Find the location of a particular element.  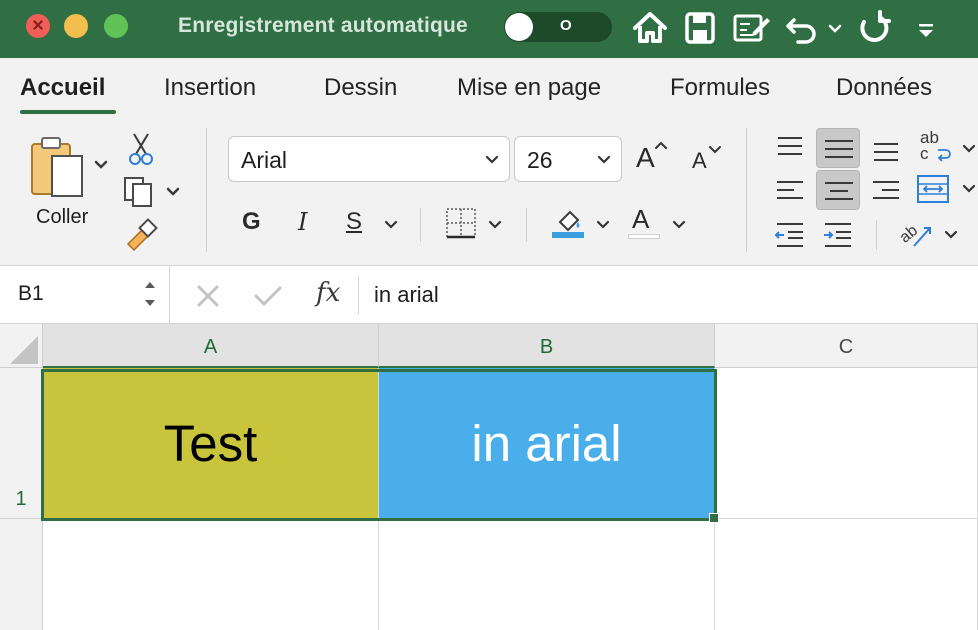

cut-icon is located at coordinates (141, 149).